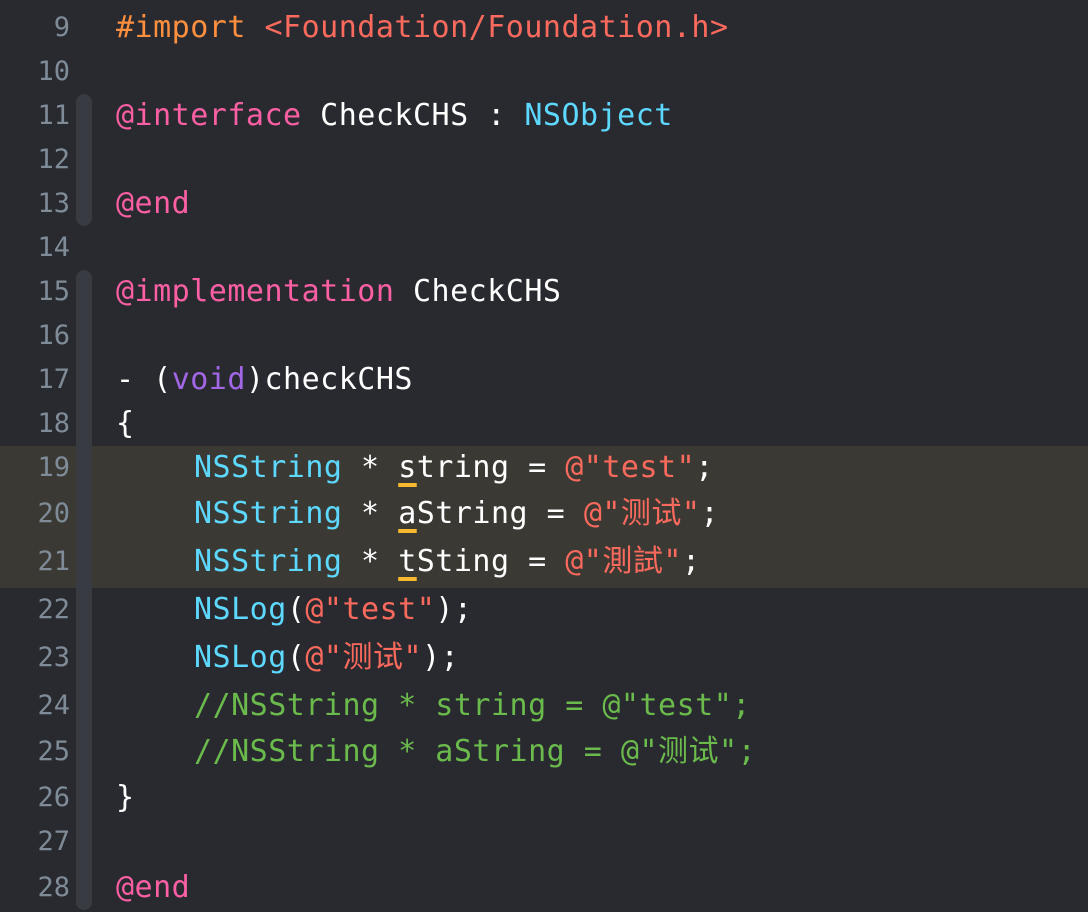 Image resolution: width=1088 pixels, height=912 pixels. What do you see at coordinates (35, 658) in the screenshot?
I see `line-number: 23` at bounding box center [35, 658].